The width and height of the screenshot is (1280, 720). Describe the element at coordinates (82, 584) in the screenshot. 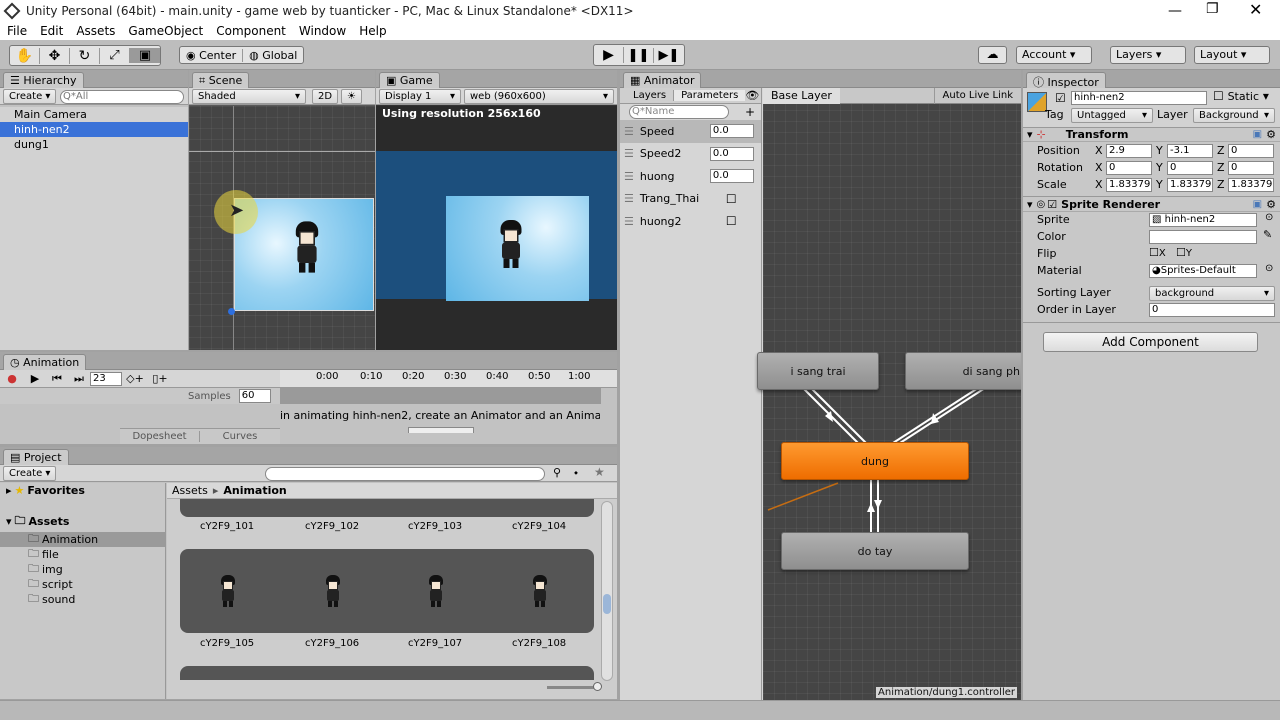

I see `folder-script: 🗀 script` at that location.